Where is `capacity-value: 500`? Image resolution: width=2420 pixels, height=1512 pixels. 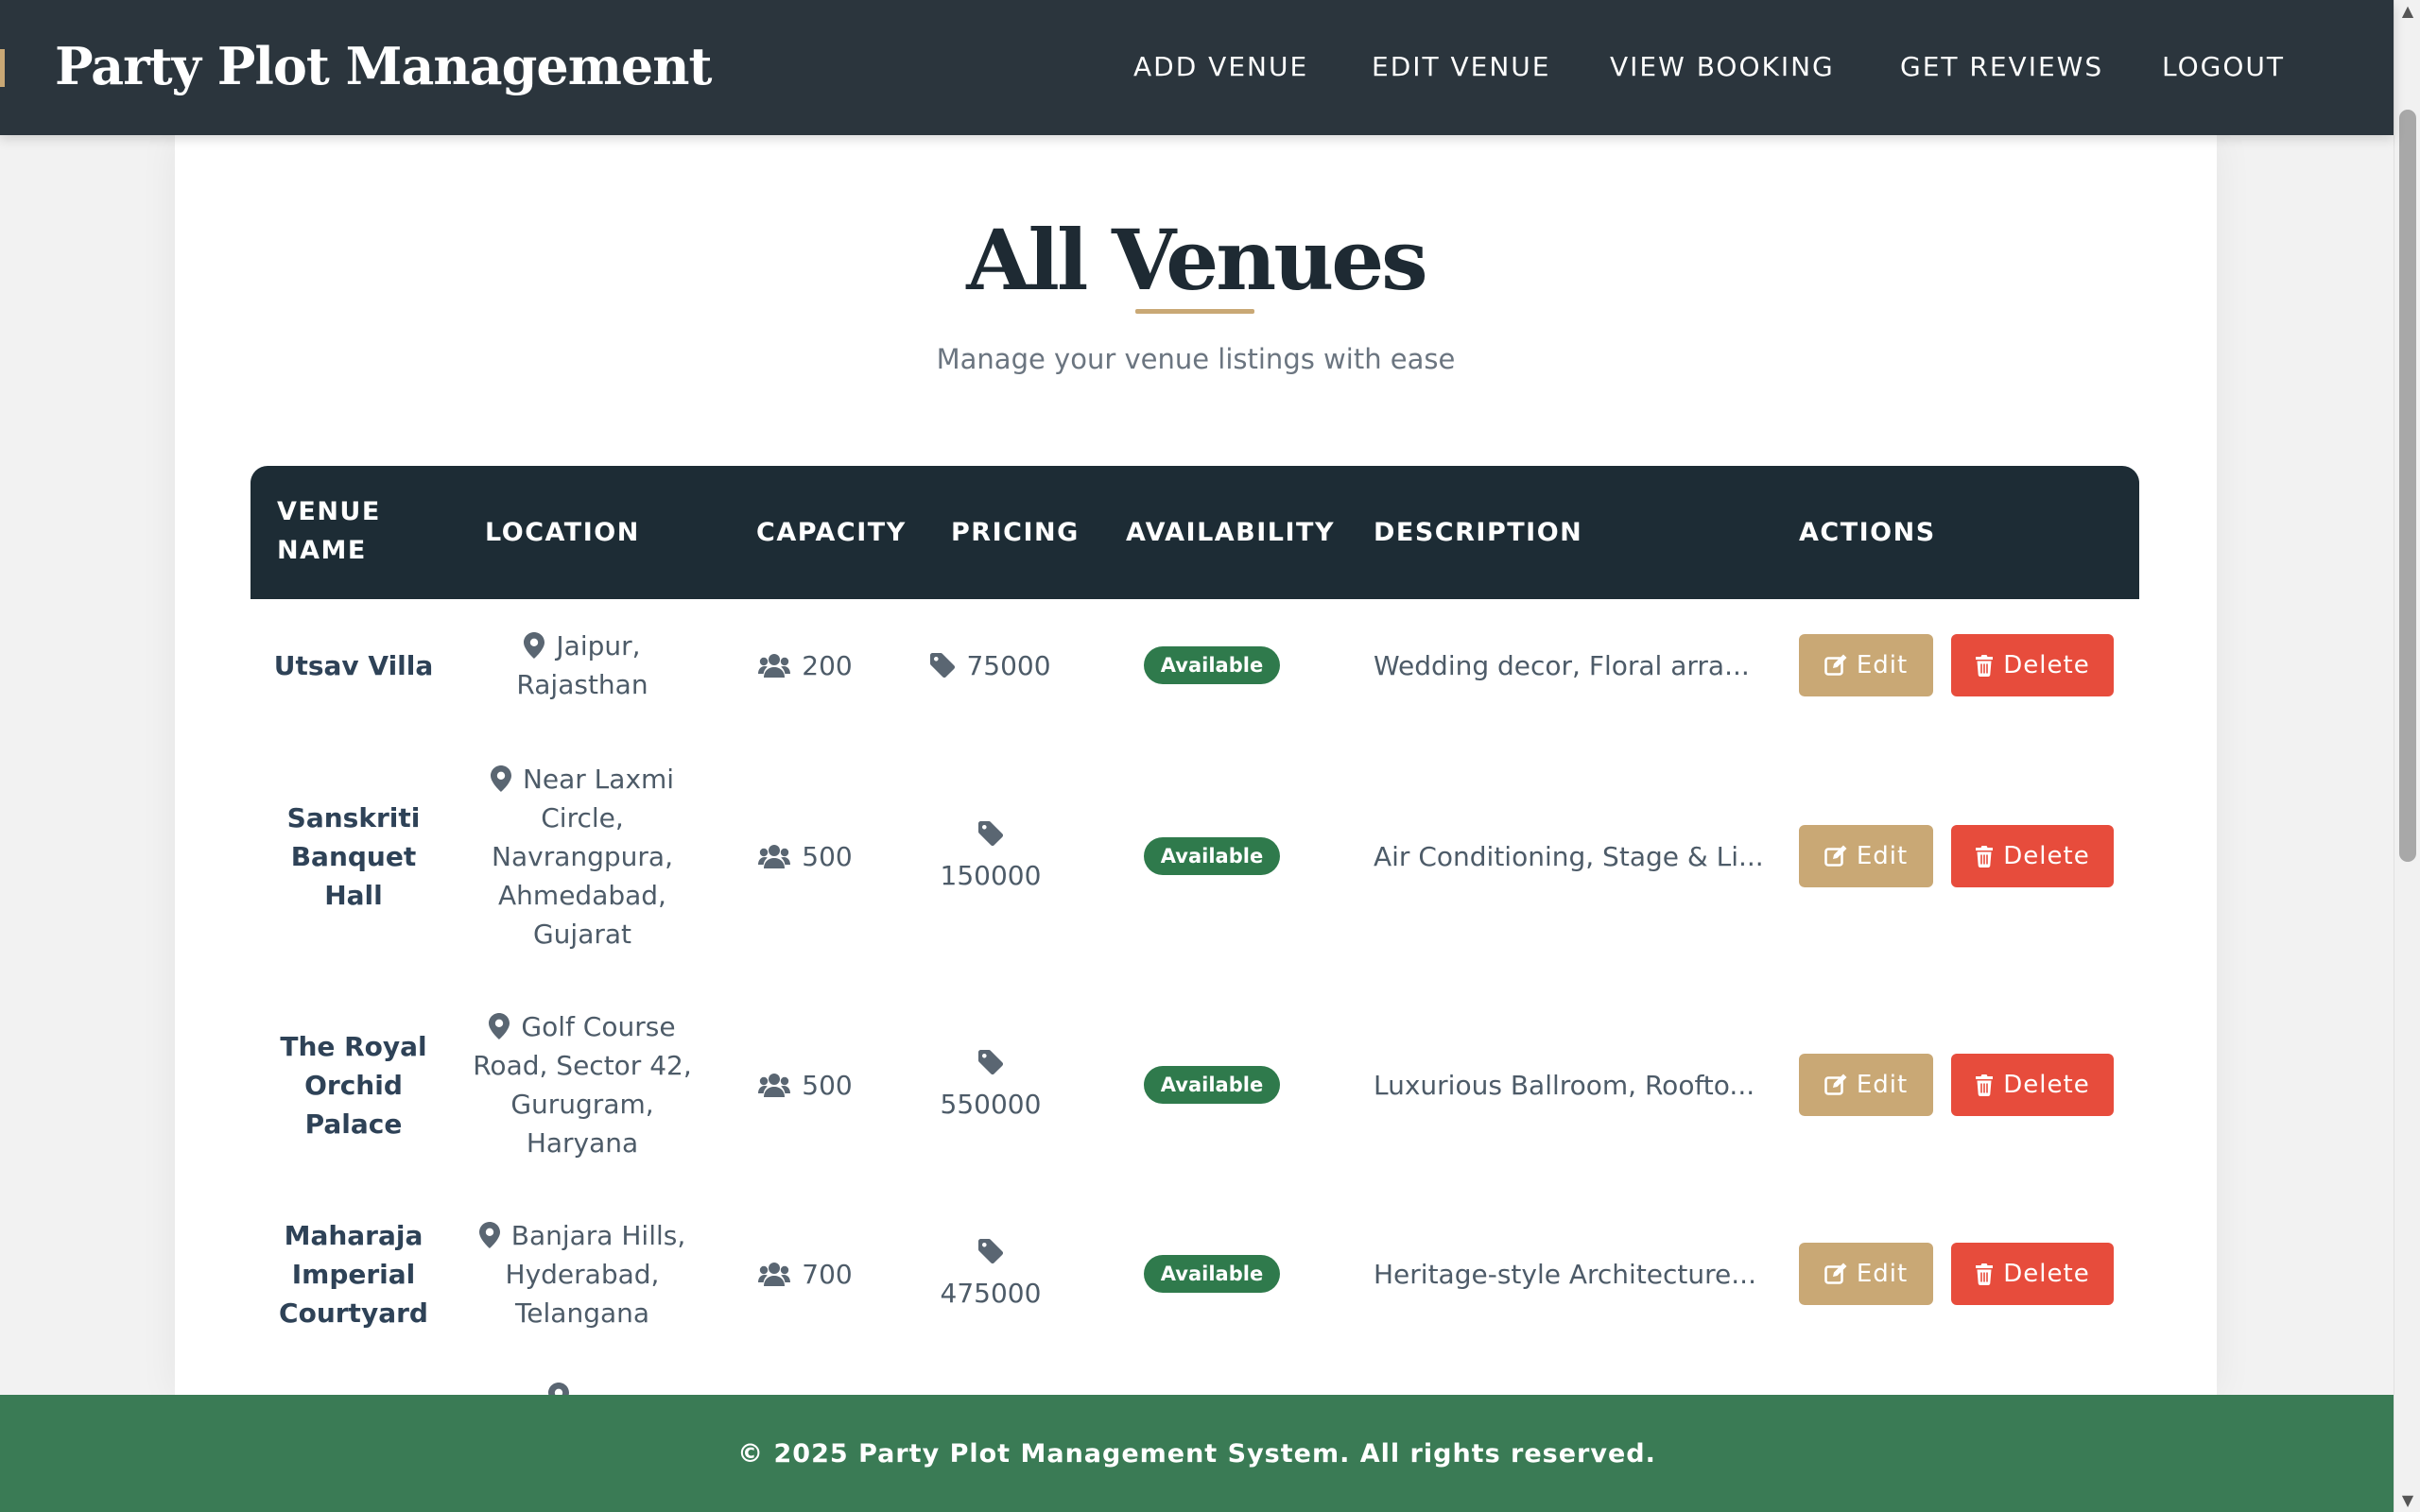 capacity-value: 500 is located at coordinates (827, 1085).